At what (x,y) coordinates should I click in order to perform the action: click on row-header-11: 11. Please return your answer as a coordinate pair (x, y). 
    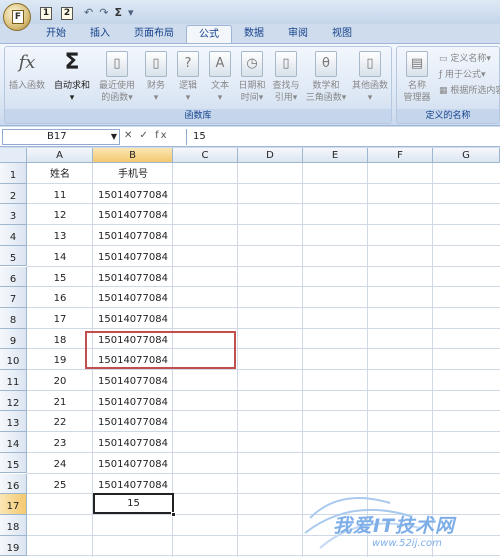
    Looking at the image, I should click on (13, 380).